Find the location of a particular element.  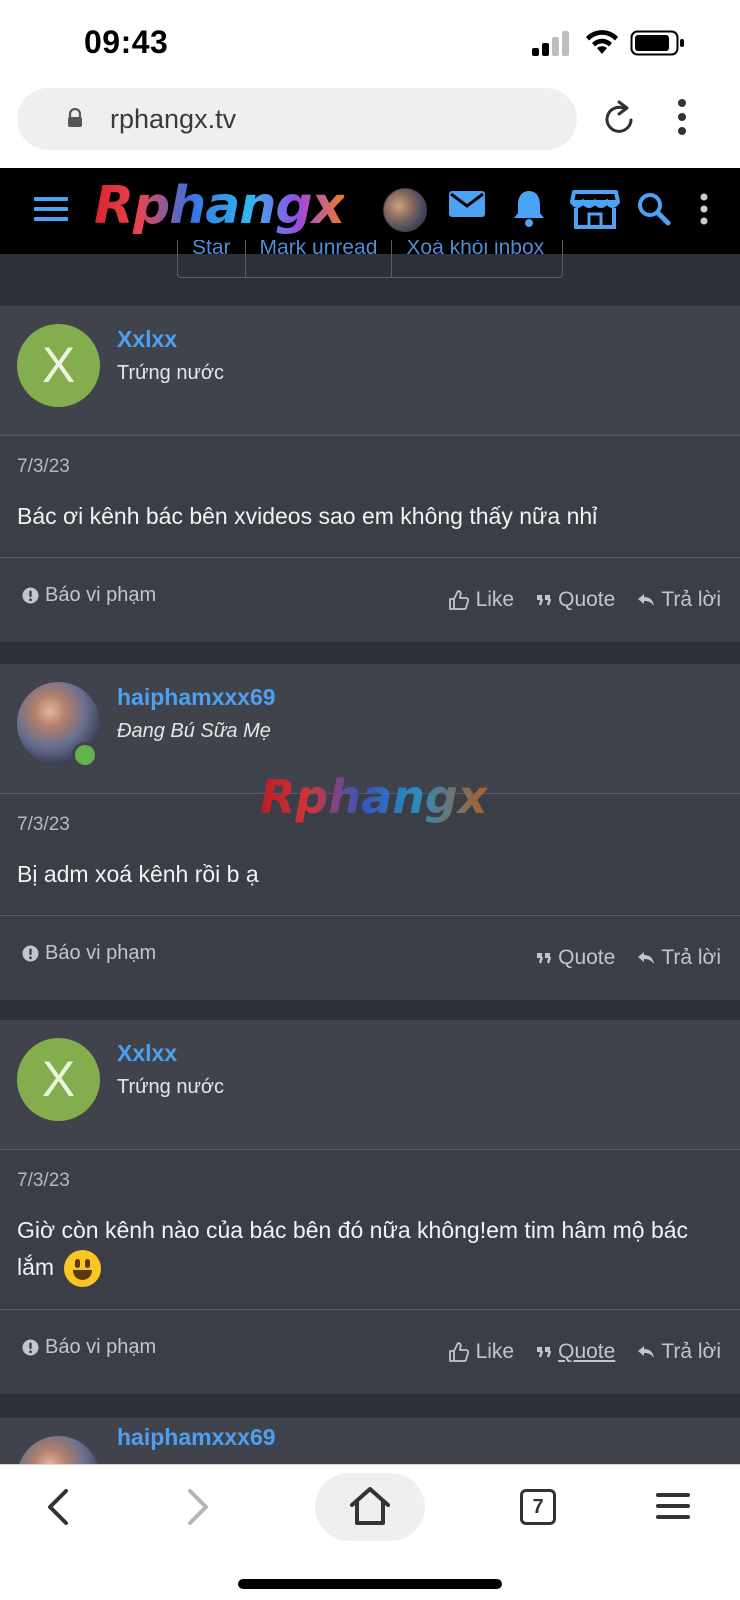

home-button is located at coordinates (370, 1507).